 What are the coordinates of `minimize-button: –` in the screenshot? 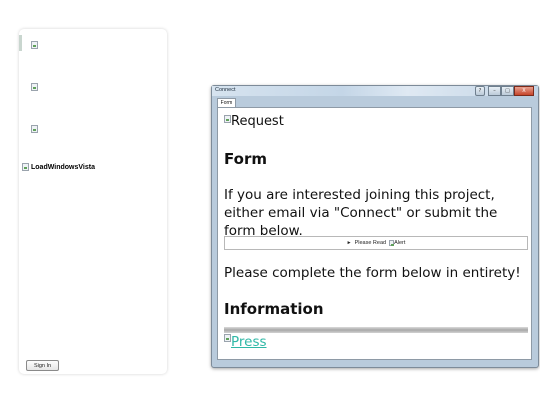 It's located at (494, 91).